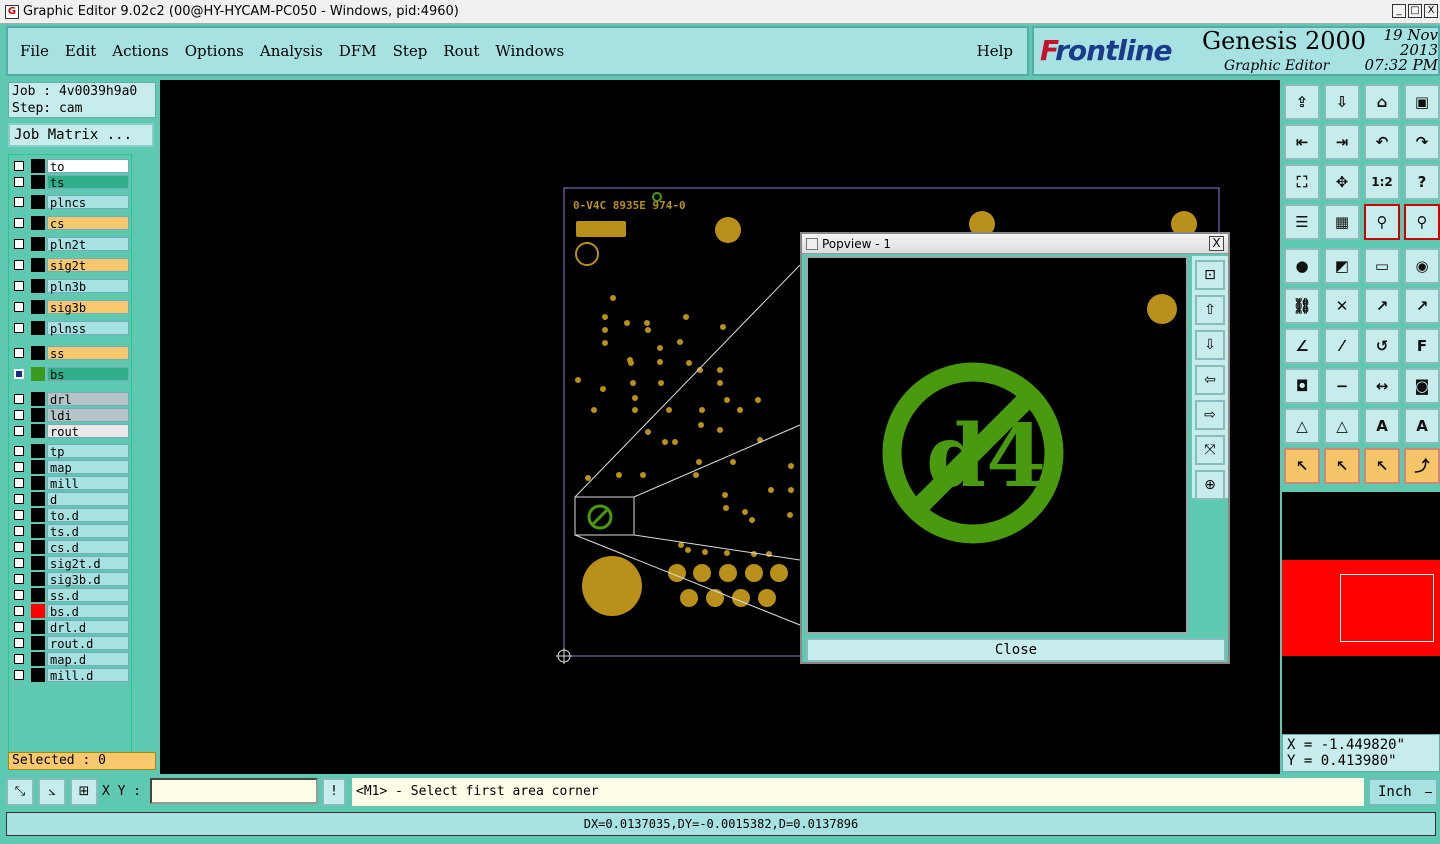 This screenshot has width=1440, height=844. What do you see at coordinates (334, 792) in the screenshot?
I see `info-button: !` at bounding box center [334, 792].